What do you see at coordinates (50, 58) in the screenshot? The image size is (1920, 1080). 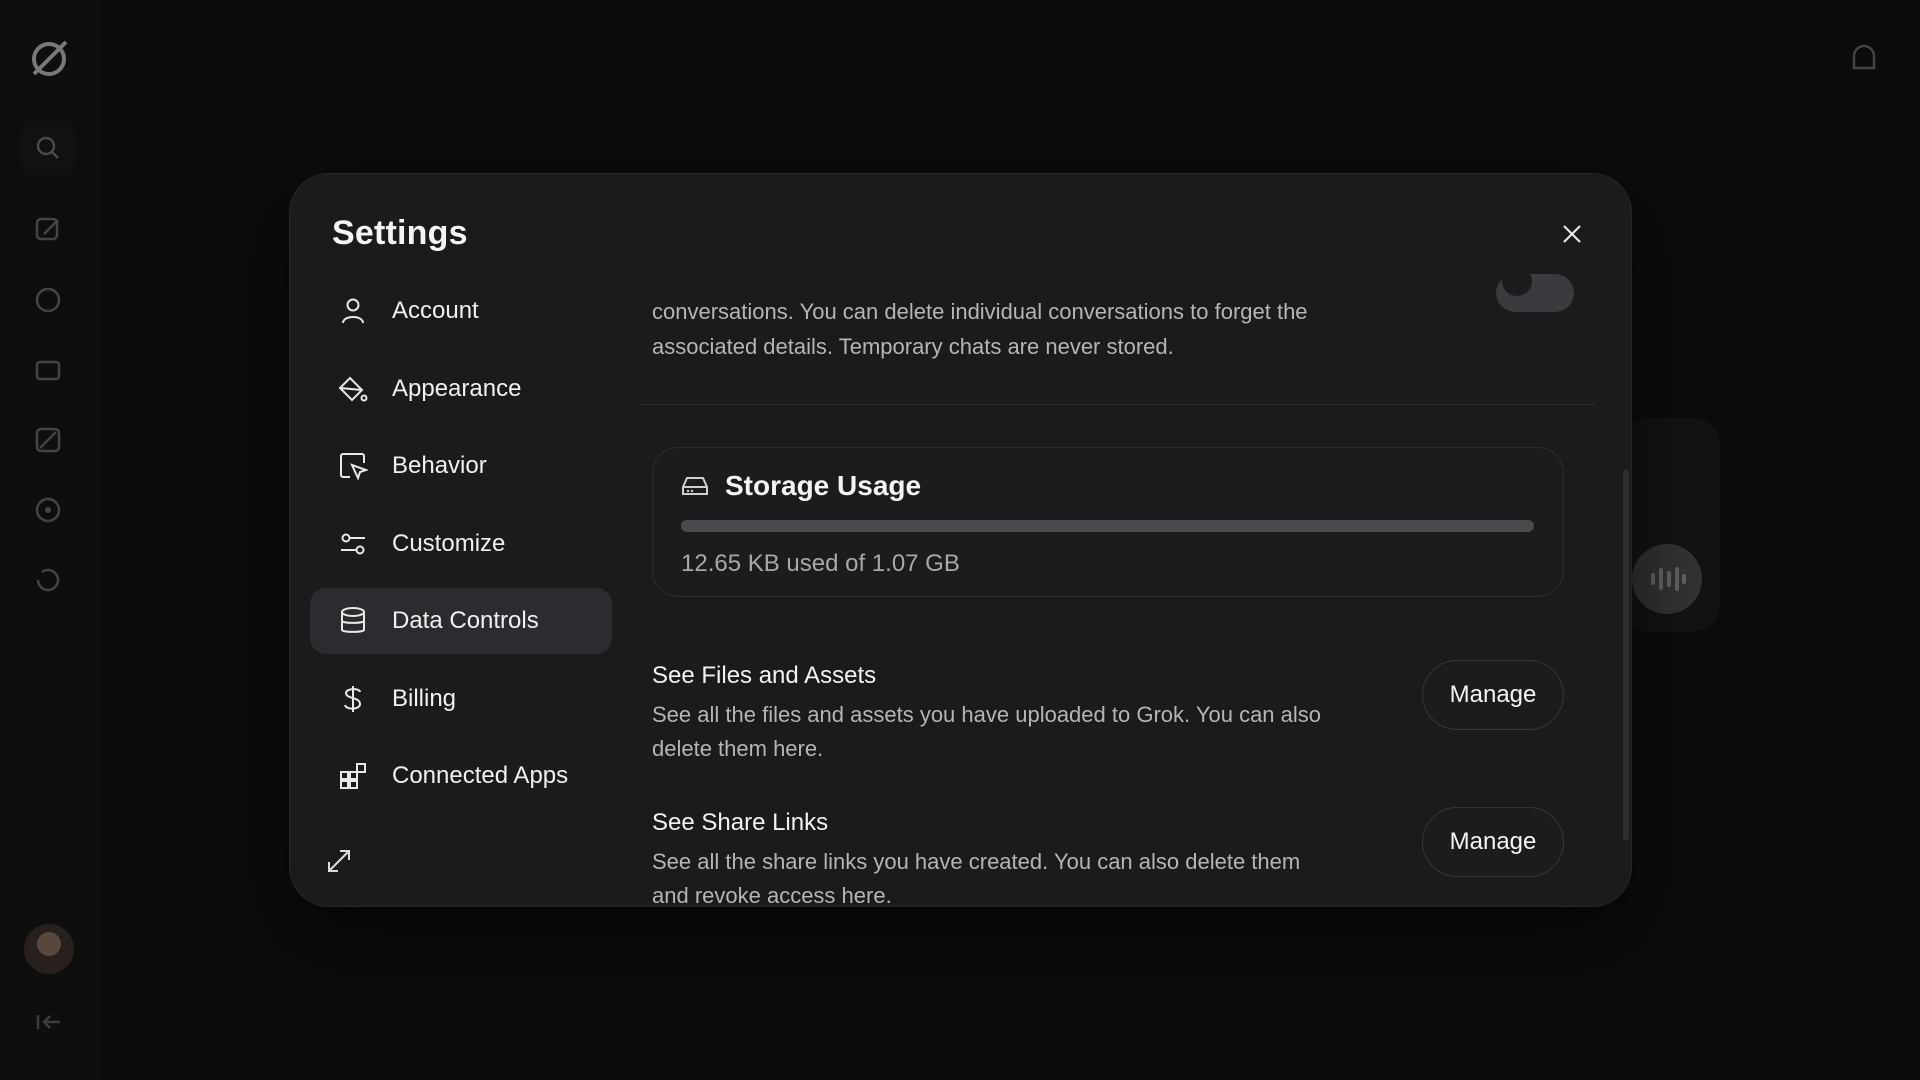 I see `grok-logo-icon` at bounding box center [50, 58].